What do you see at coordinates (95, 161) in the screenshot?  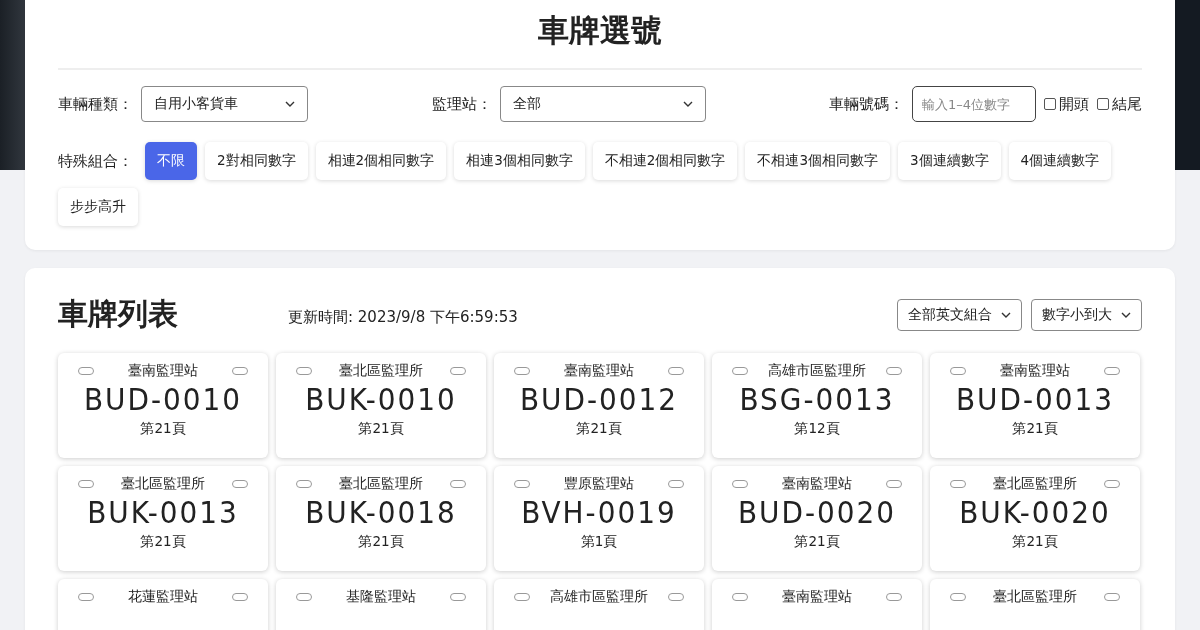 I see `field-label: 特殊組合：` at bounding box center [95, 161].